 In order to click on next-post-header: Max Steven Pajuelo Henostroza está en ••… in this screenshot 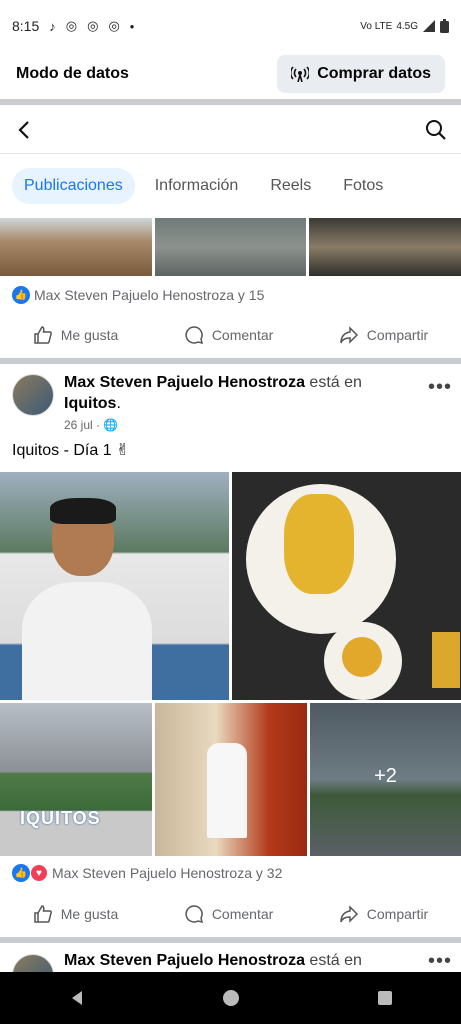, I will do `click(232, 961)`.